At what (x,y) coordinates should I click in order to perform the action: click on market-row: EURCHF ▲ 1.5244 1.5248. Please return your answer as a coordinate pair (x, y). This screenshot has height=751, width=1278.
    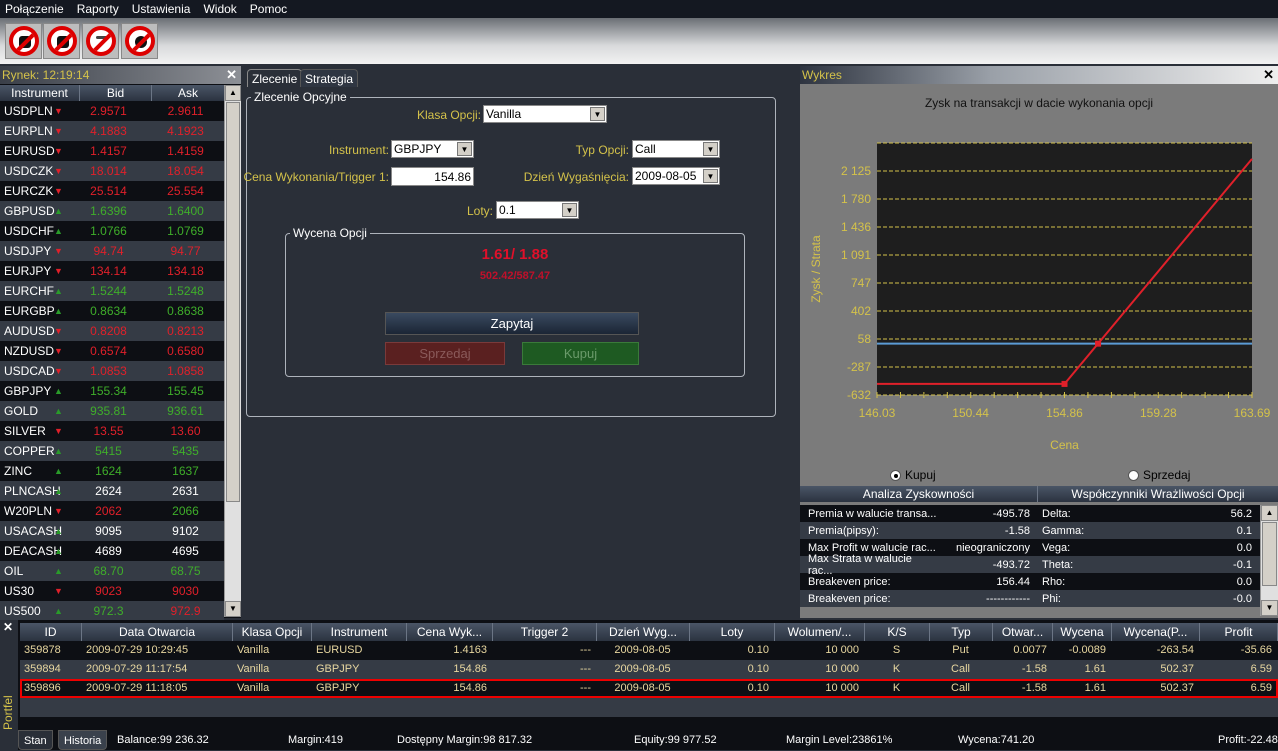
    Looking at the image, I should click on (112, 291).